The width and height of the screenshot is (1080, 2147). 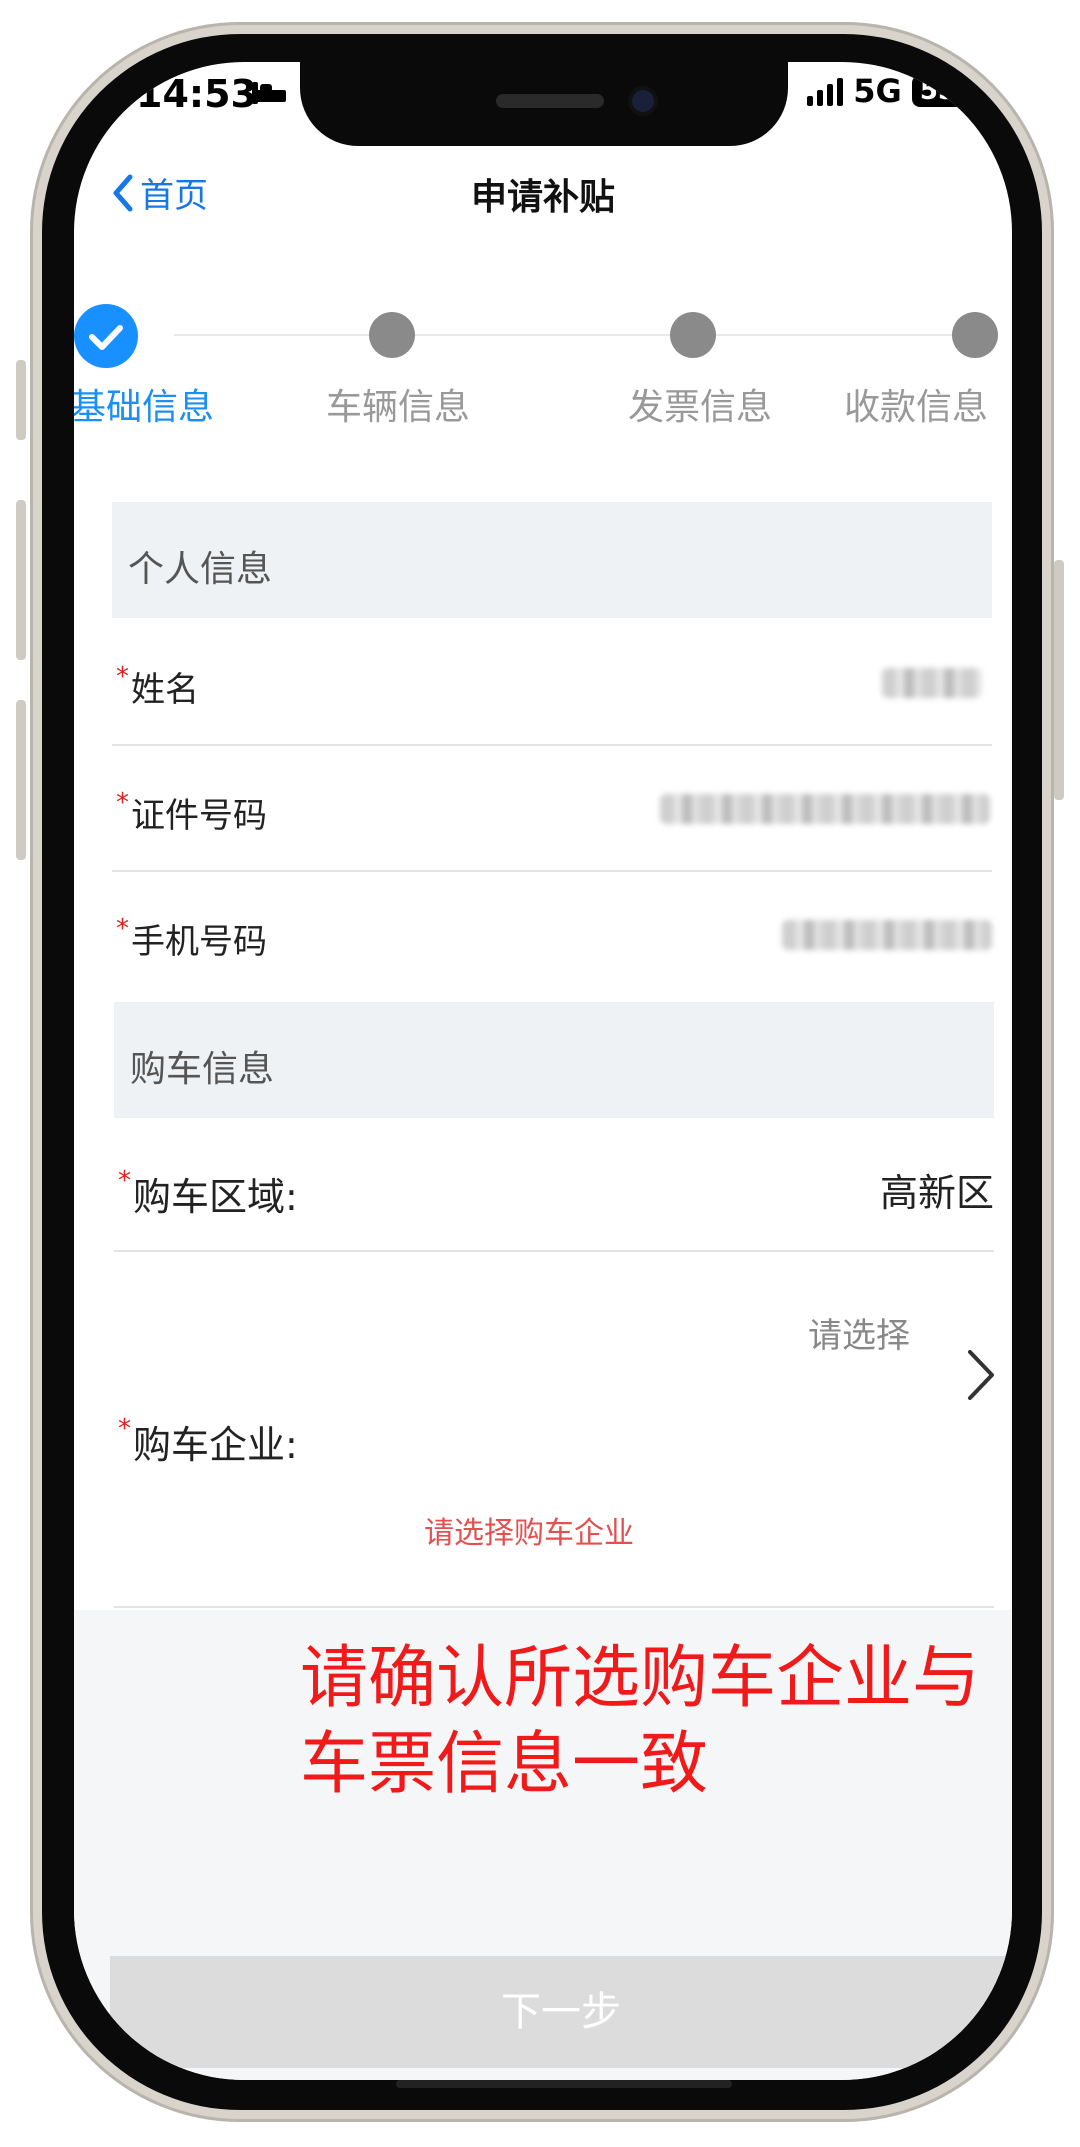 I want to click on purchase-region-label: *购车区域:, so click(x=208, y=1192).